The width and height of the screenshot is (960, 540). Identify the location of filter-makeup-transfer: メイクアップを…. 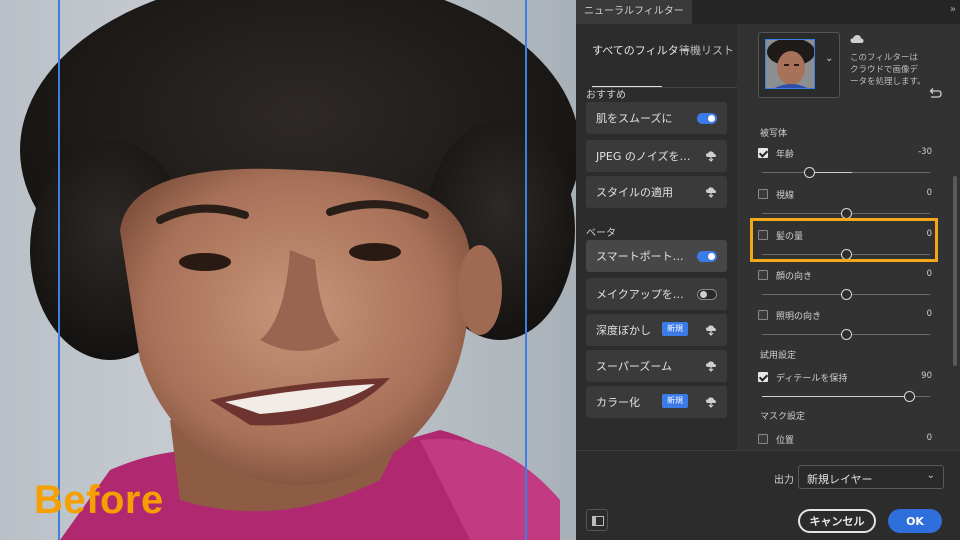
(656, 294).